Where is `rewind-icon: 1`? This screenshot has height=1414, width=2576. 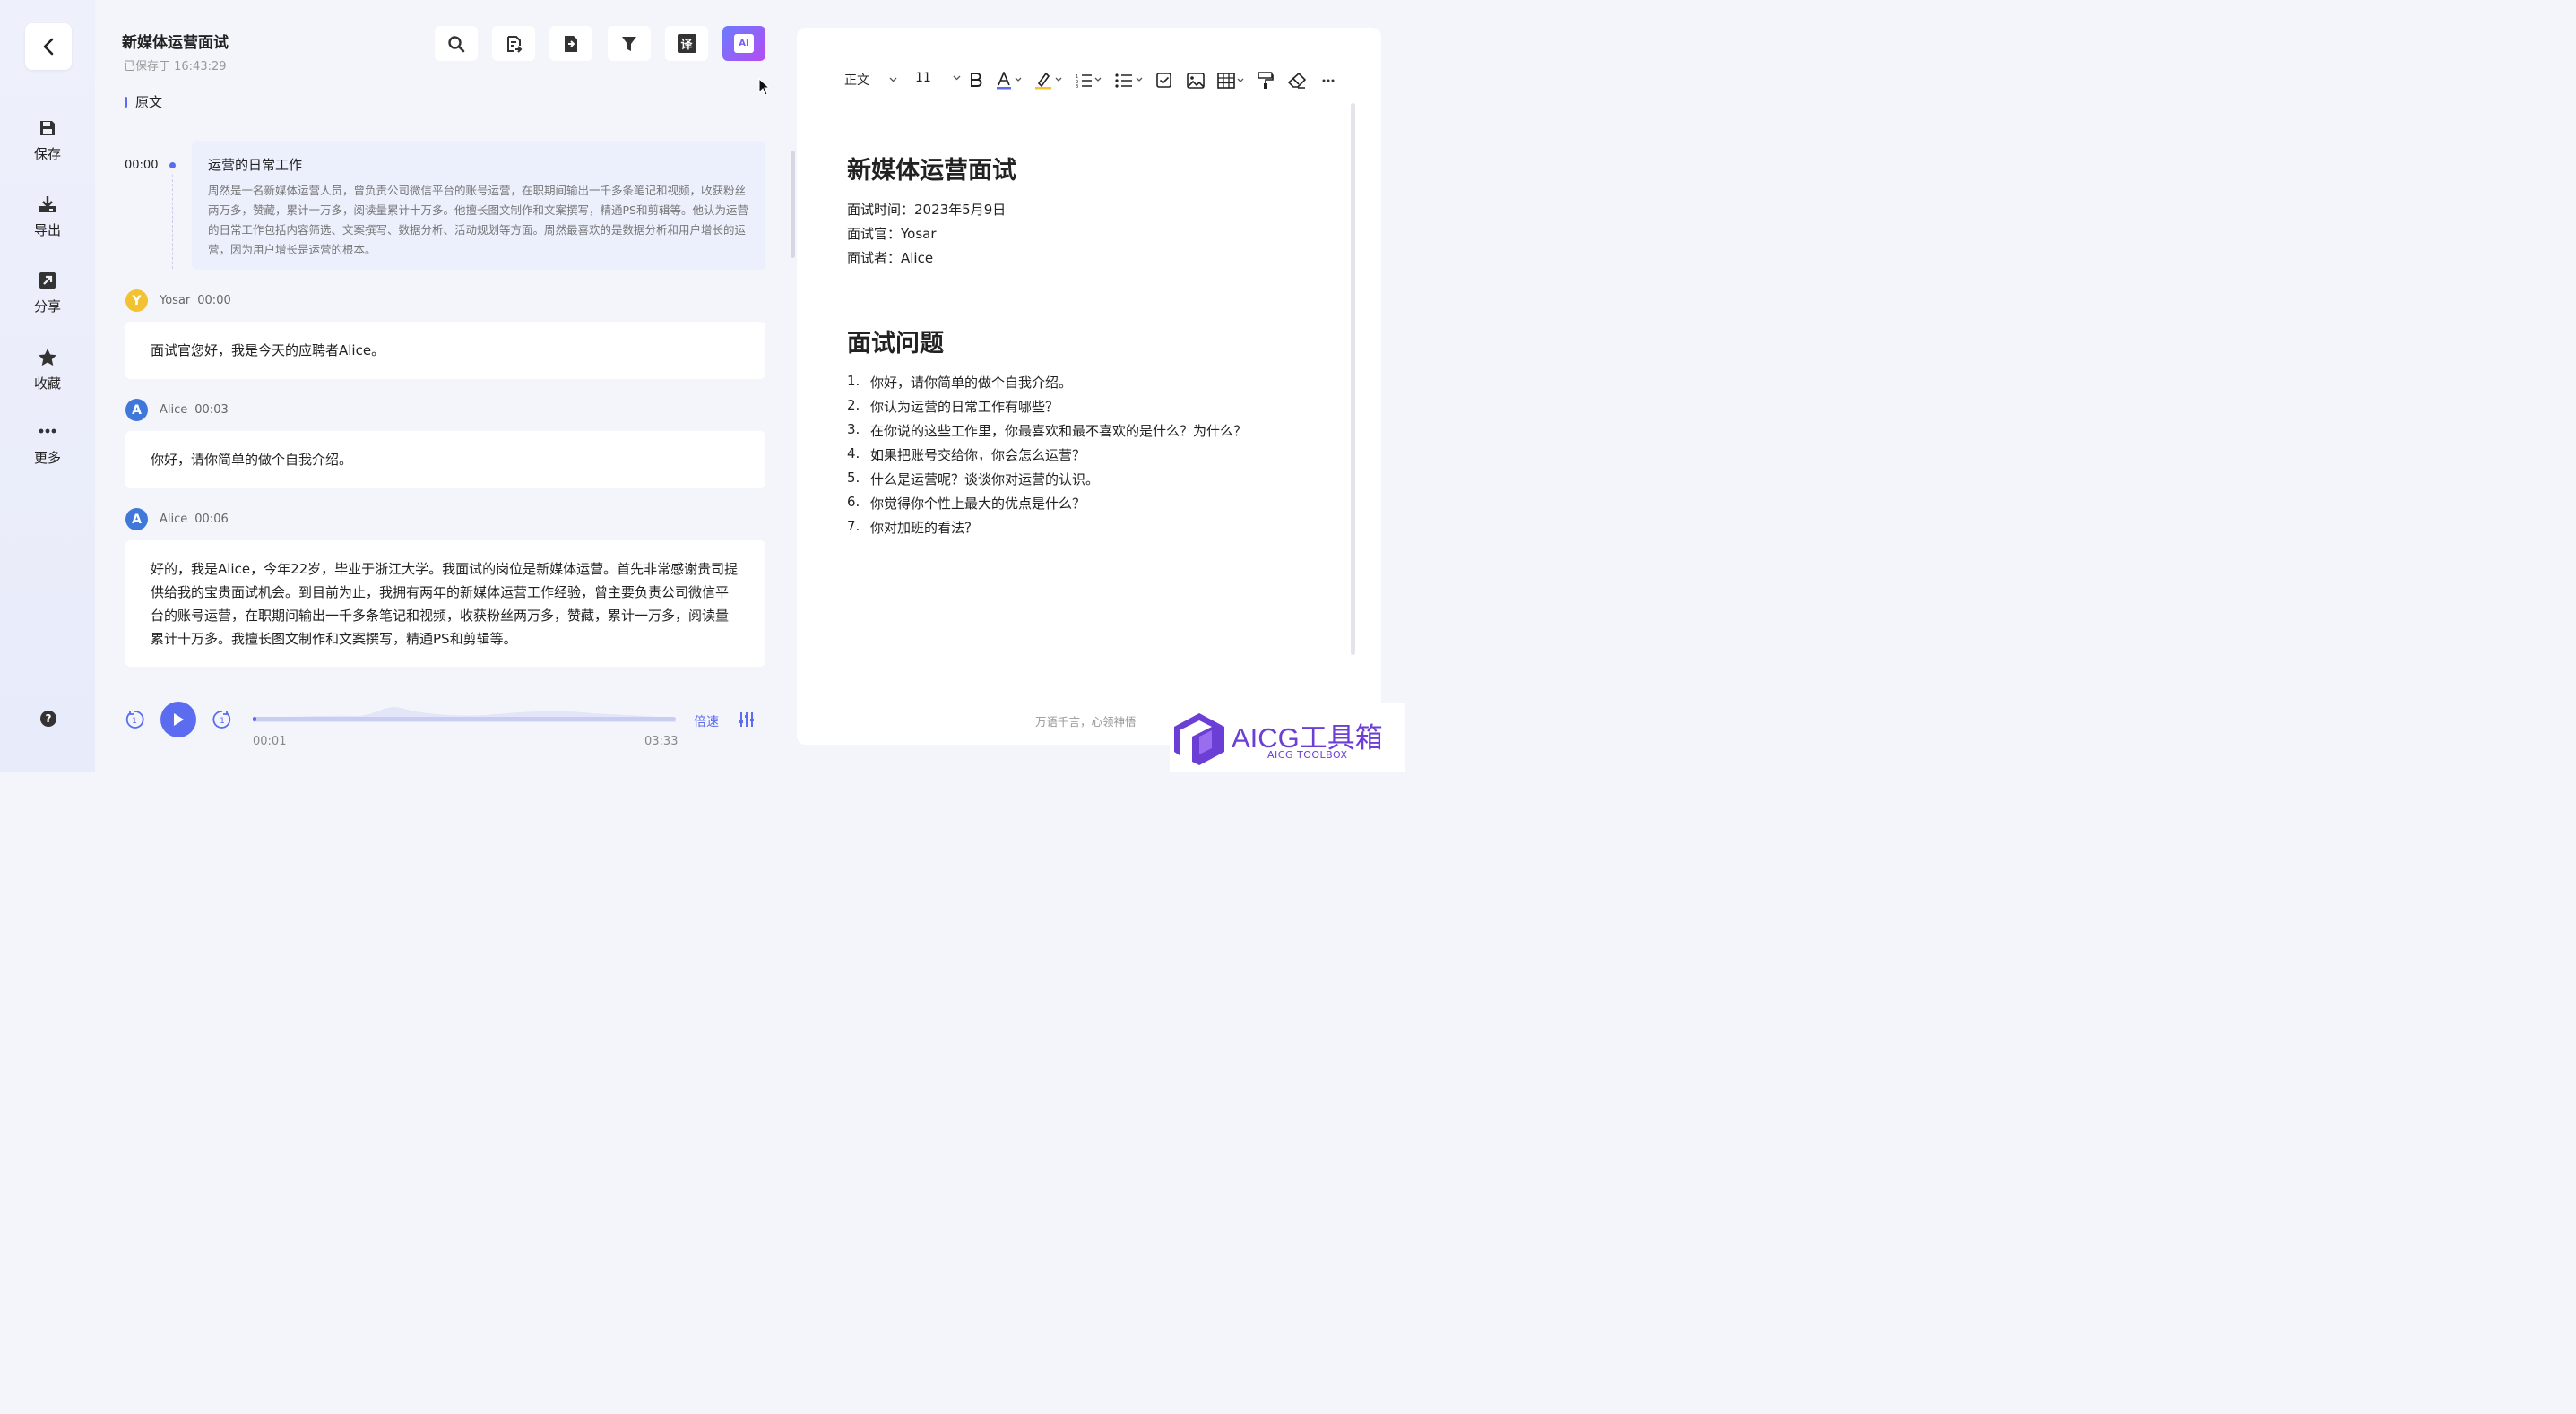 rewind-icon: 1 is located at coordinates (134, 719).